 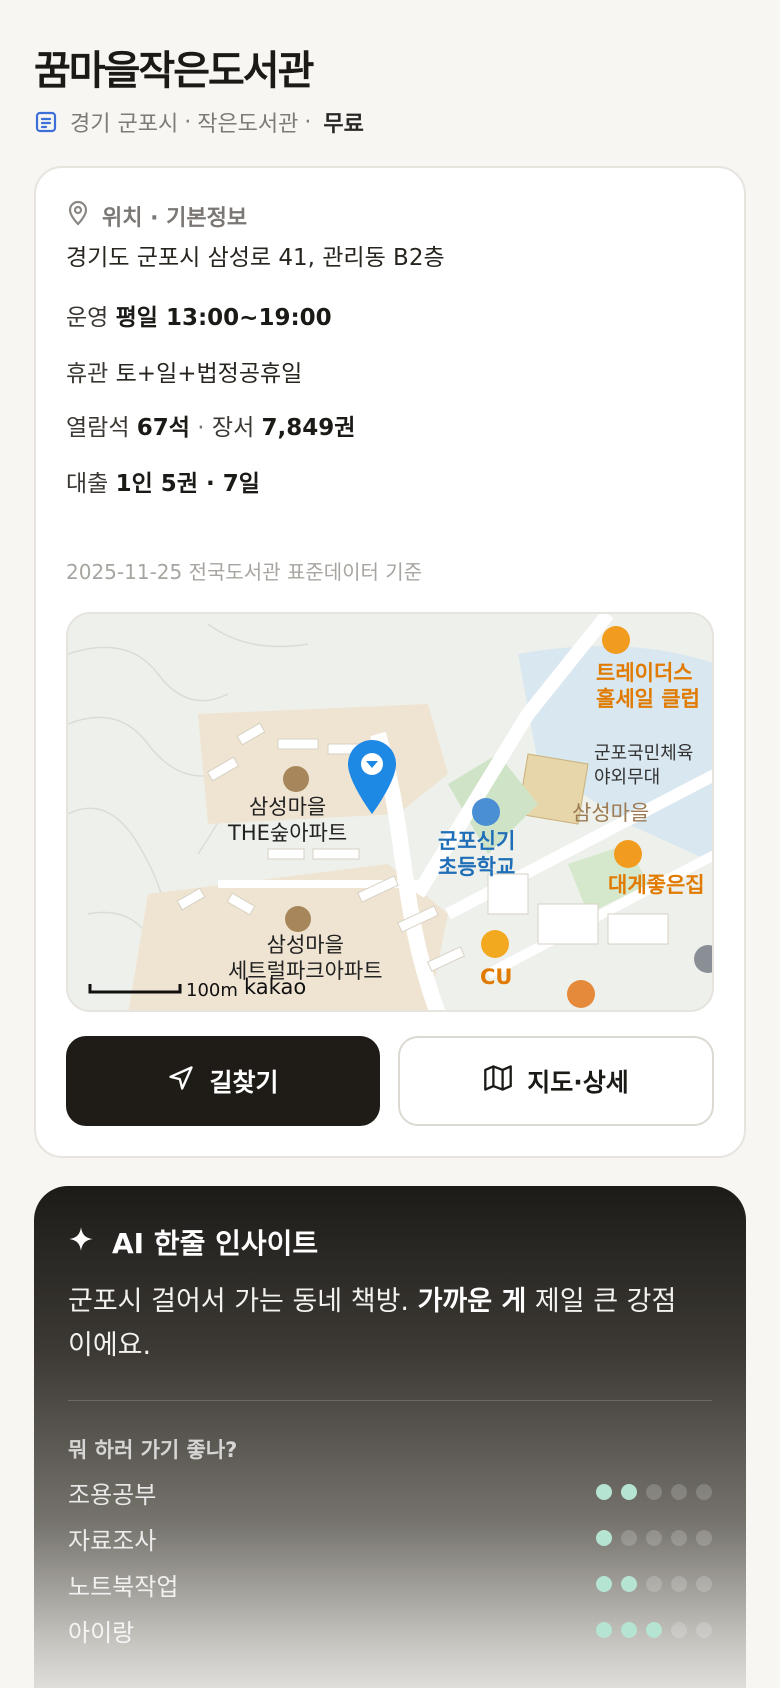 What do you see at coordinates (243, 1301) in the screenshot?
I see `ai-text-part: 군포시 걸어서 가는 동네 책방.` at bounding box center [243, 1301].